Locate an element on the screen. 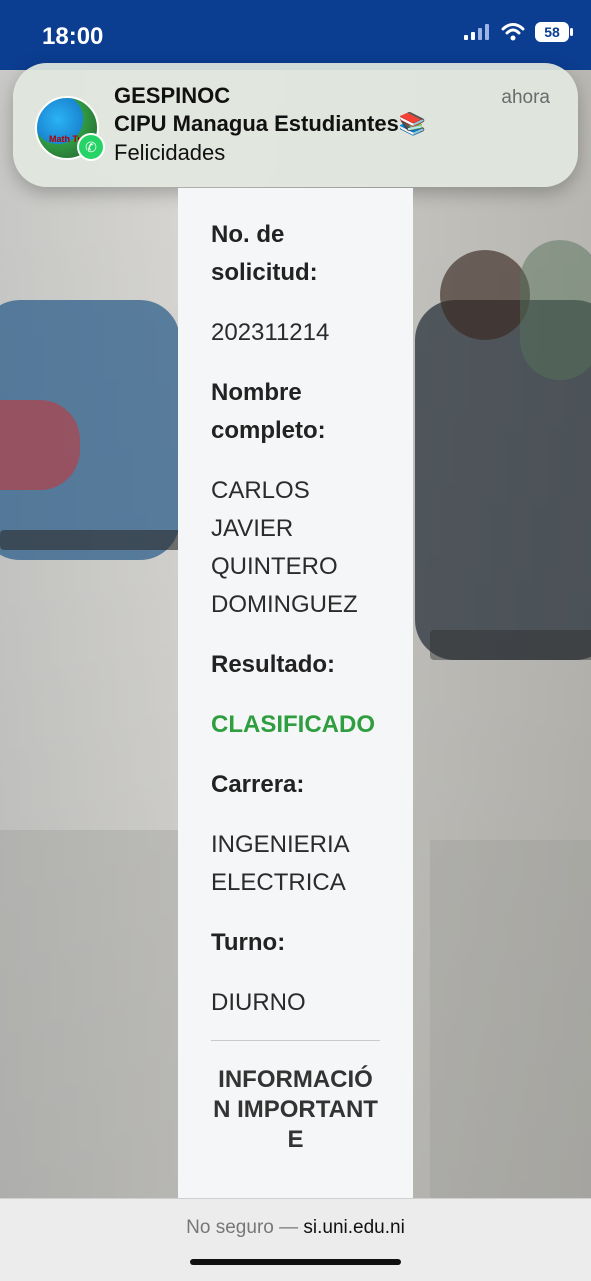  notification-time: ahora is located at coordinates (525, 97).